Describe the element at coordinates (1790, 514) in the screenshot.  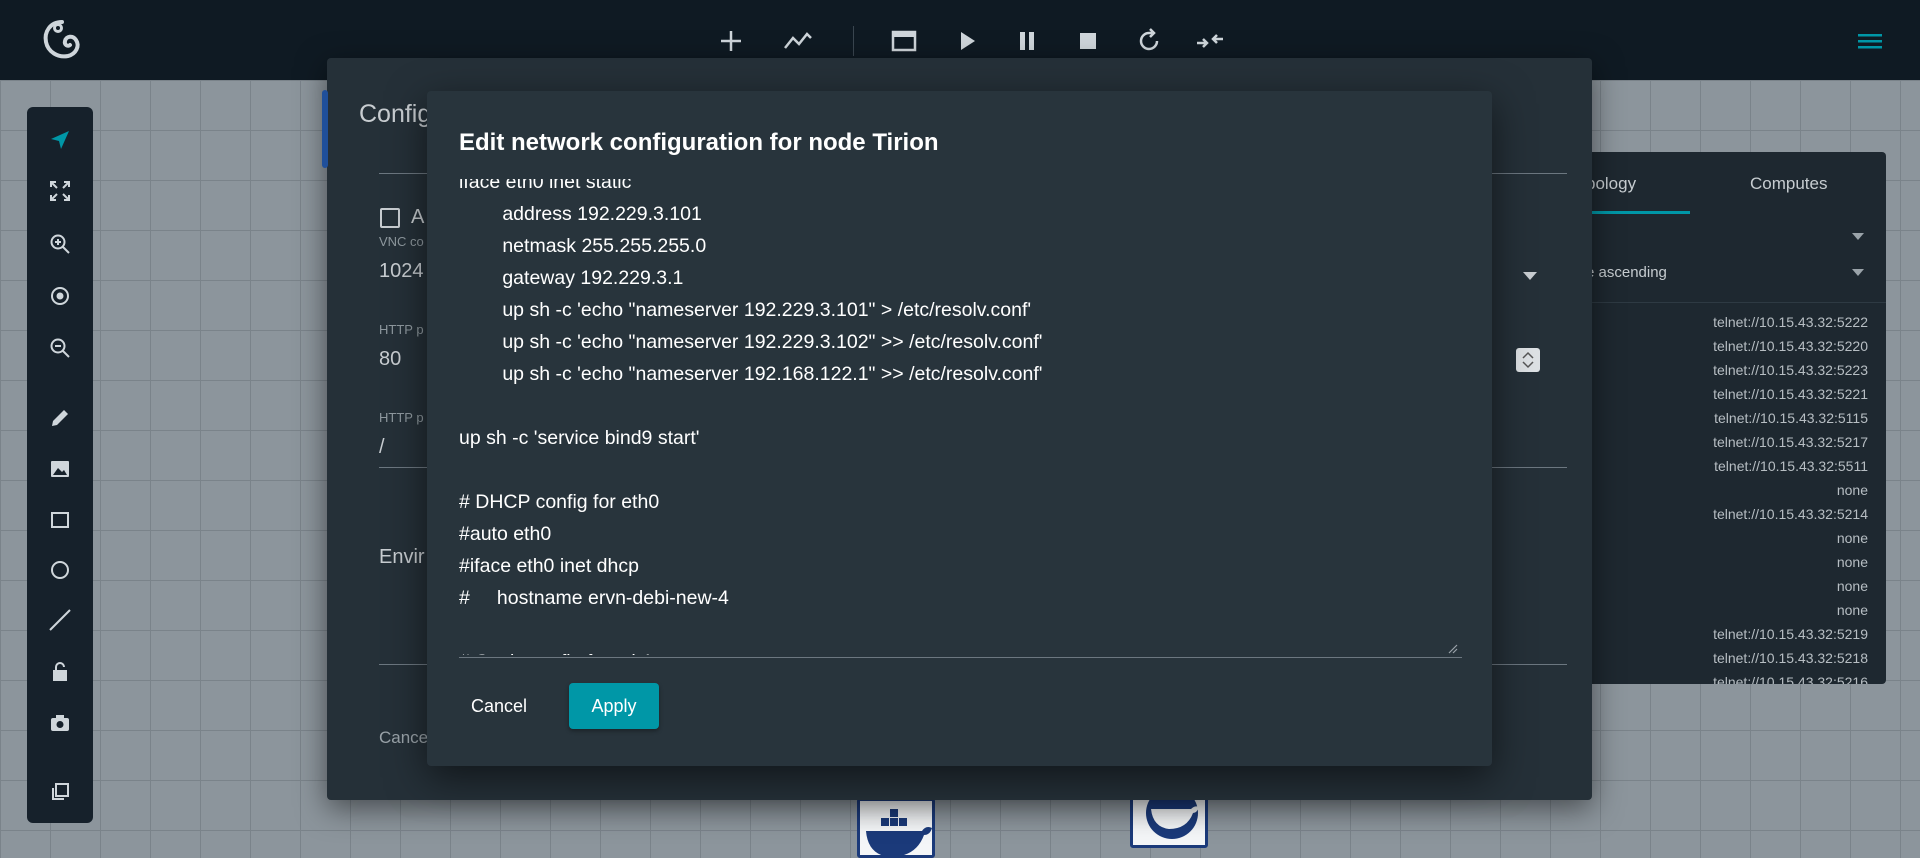
I see `console-entry: telnet://10.15.43.32:5214` at that location.